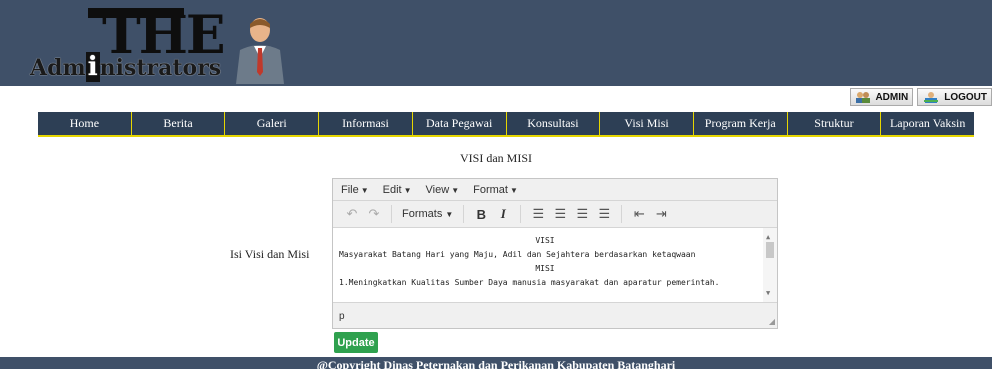 The height and width of the screenshot is (369, 992). What do you see at coordinates (481, 214) in the screenshot?
I see `bold-icon: B` at bounding box center [481, 214].